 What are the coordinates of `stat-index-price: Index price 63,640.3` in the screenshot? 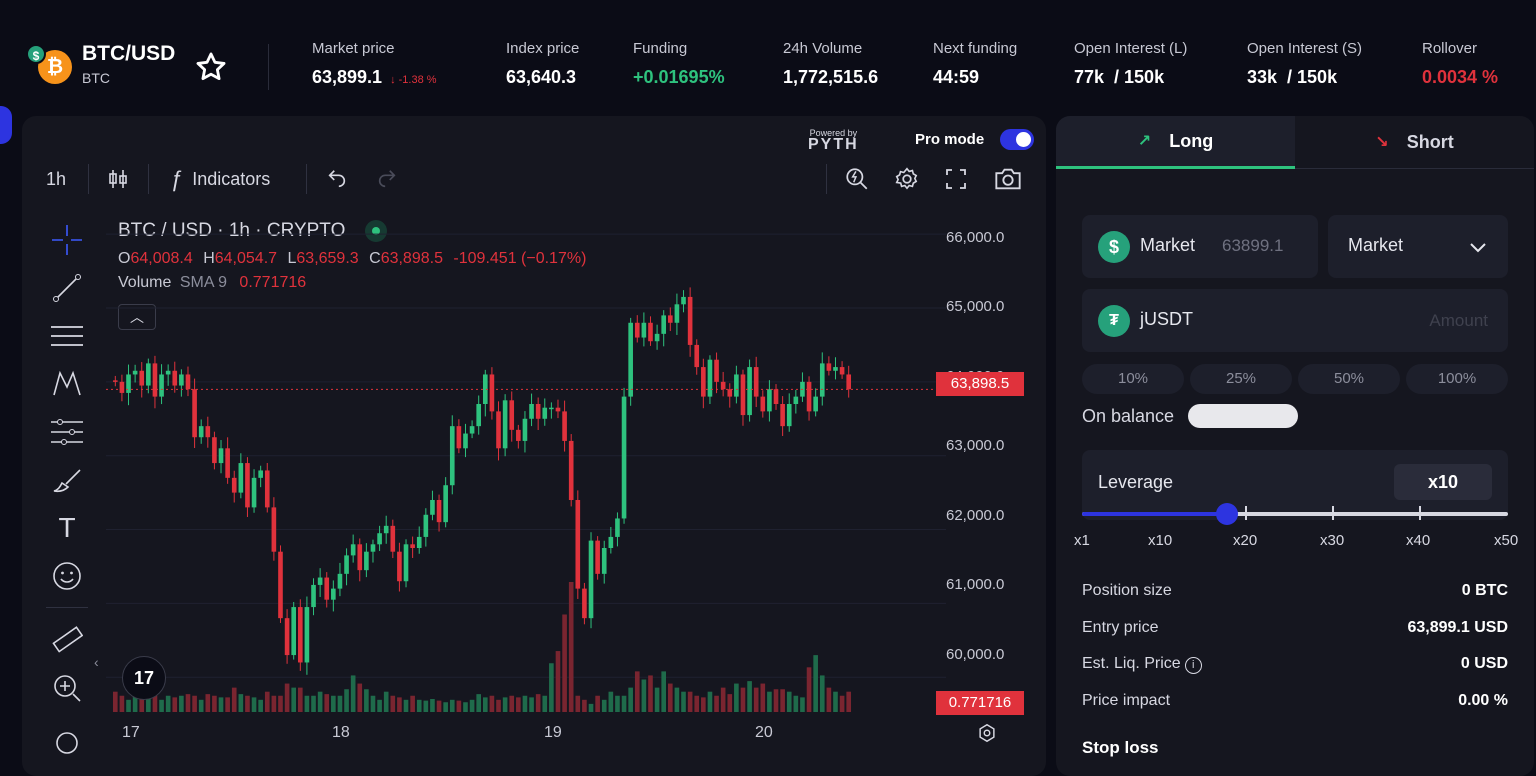 It's located at (543, 63).